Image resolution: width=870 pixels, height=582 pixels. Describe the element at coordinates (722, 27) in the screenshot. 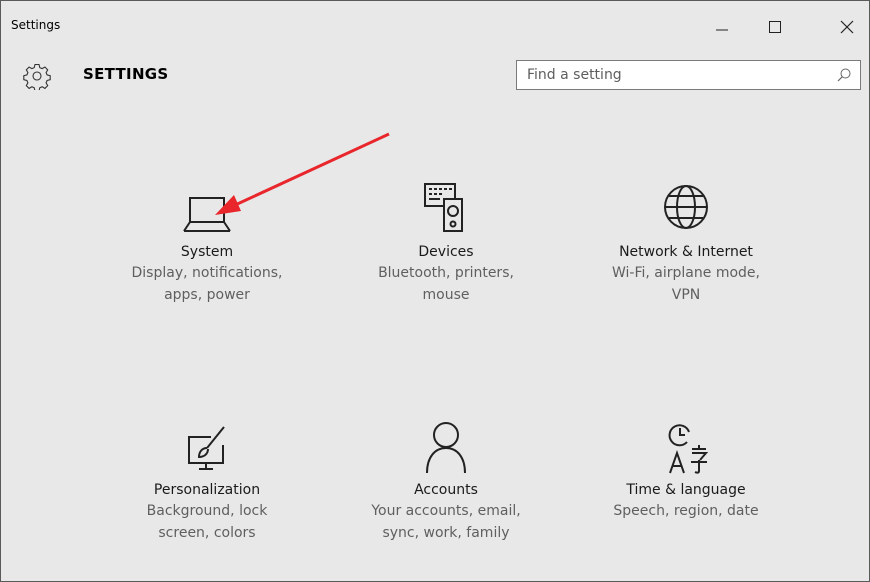

I see `minimize-button` at that location.